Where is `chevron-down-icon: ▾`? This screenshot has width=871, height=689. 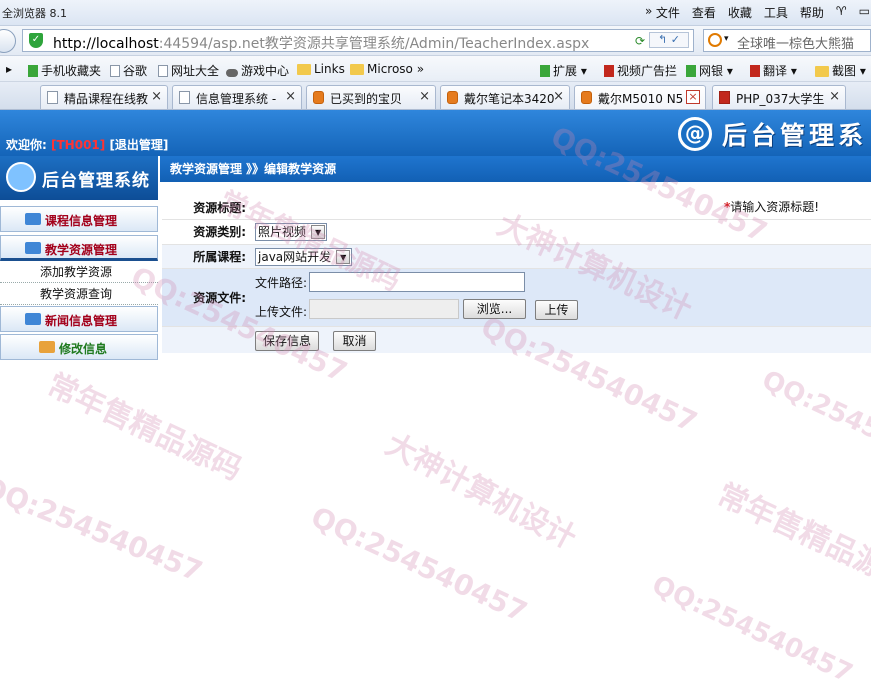 chevron-down-icon: ▾ is located at coordinates (726, 39).